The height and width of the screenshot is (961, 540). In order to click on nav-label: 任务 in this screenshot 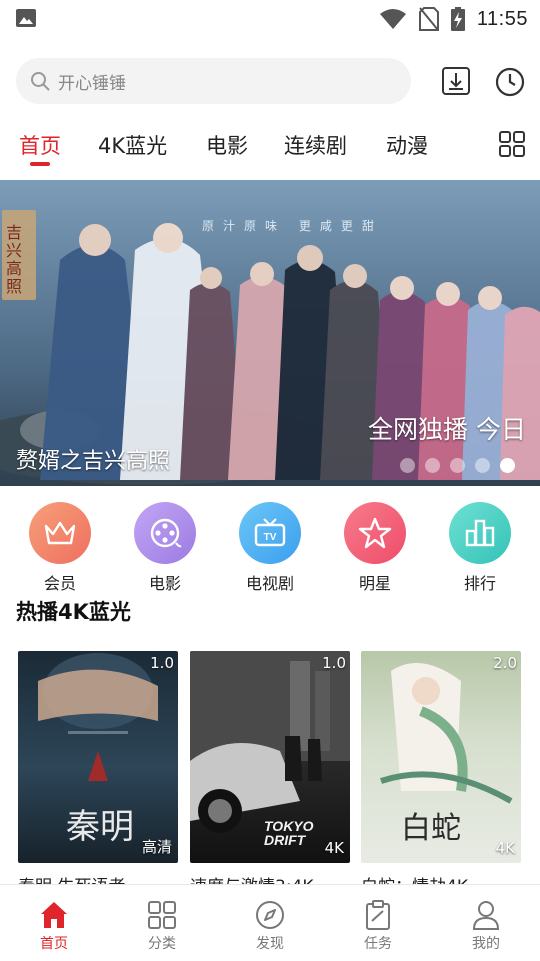, I will do `click(378, 944)`.